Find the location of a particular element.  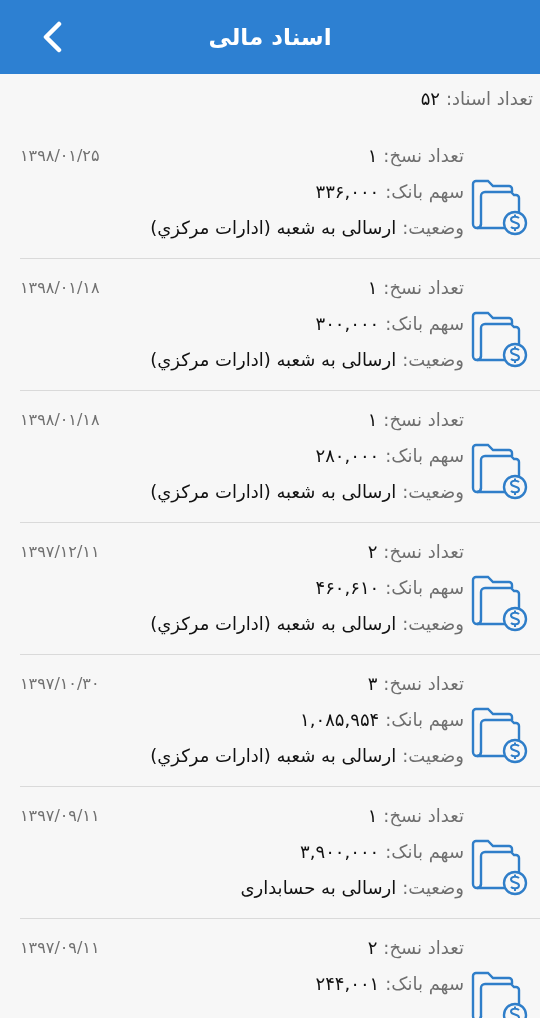

field-value: ۱,۰۸۵,۹۵۴ is located at coordinates (340, 720).